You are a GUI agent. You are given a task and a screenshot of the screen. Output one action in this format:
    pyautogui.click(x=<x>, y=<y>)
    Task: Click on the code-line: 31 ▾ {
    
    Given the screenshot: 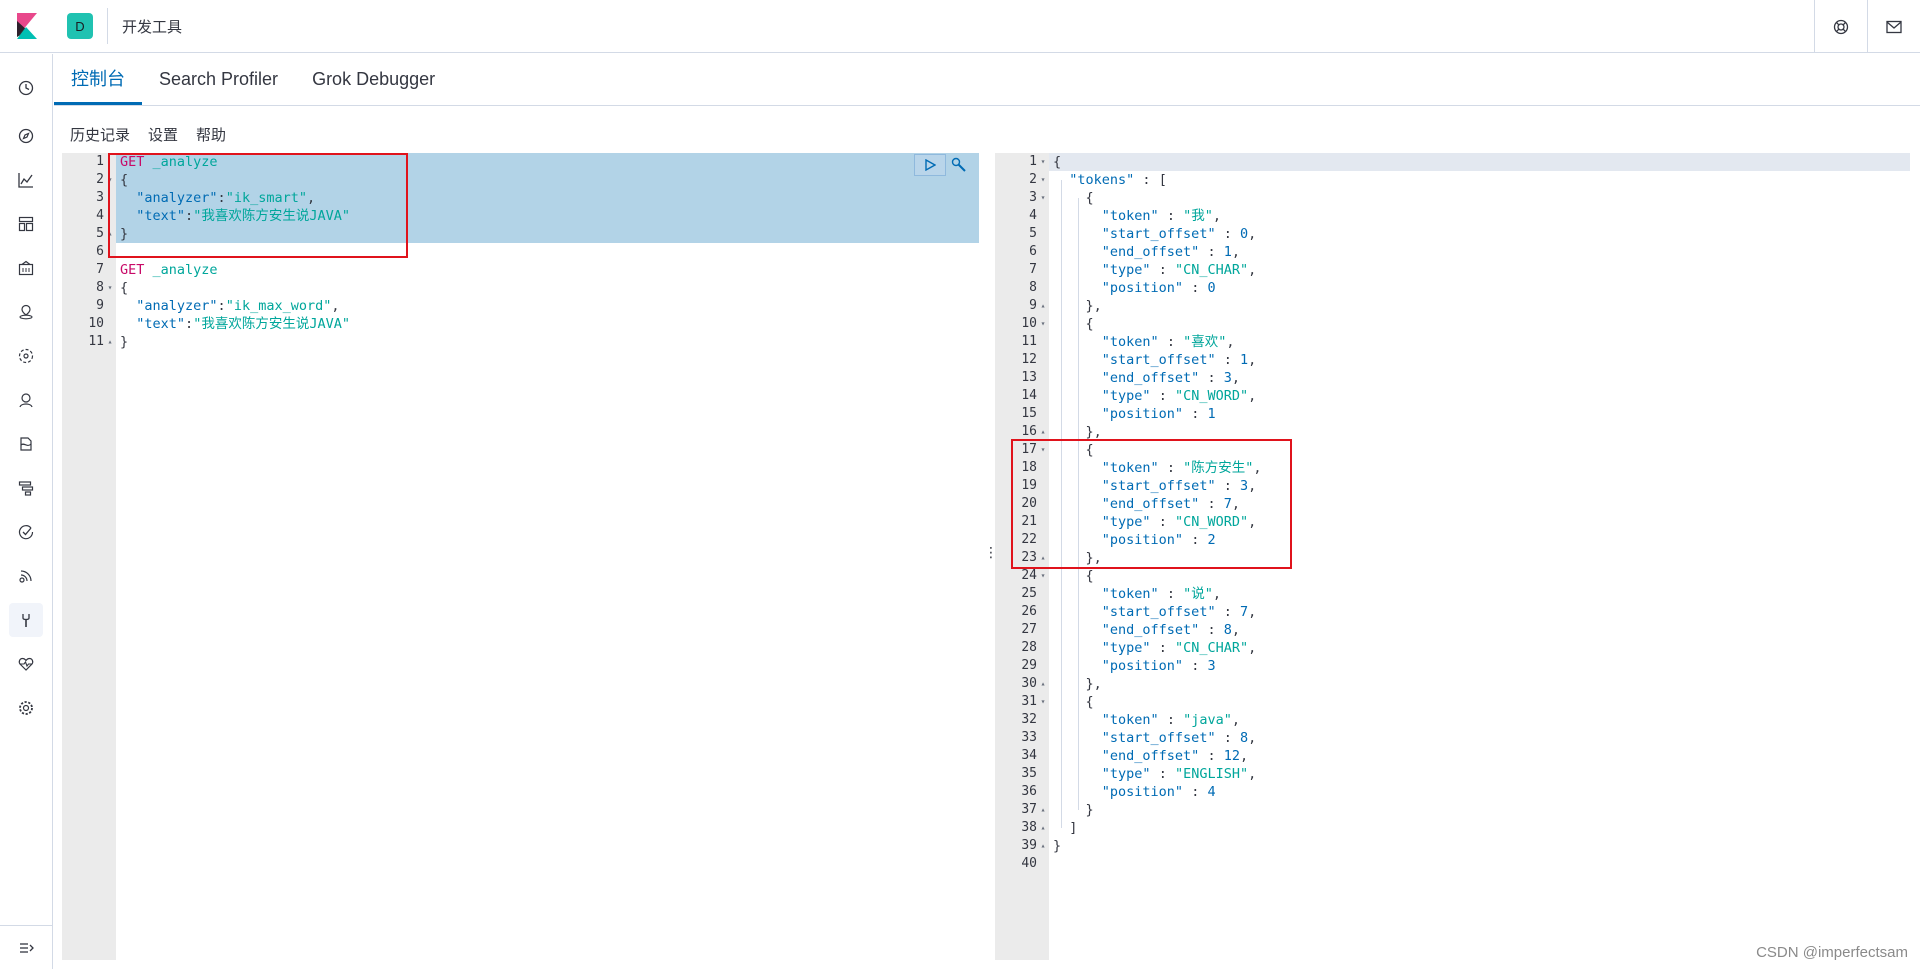 What is the action you would take?
    pyautogui.click(x=1452, y=702)
    